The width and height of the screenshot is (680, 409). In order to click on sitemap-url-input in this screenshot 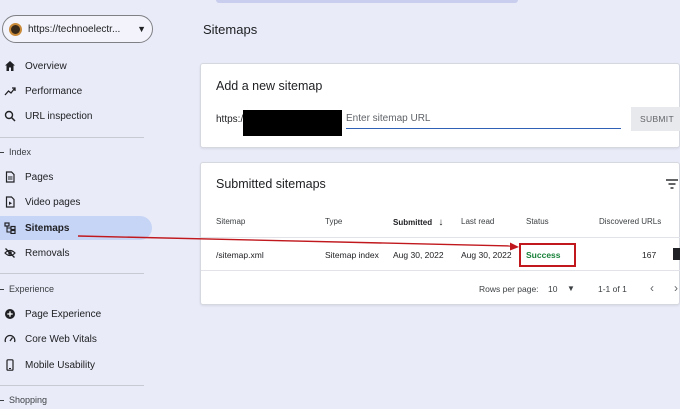, I will do `click(483, 119)`.